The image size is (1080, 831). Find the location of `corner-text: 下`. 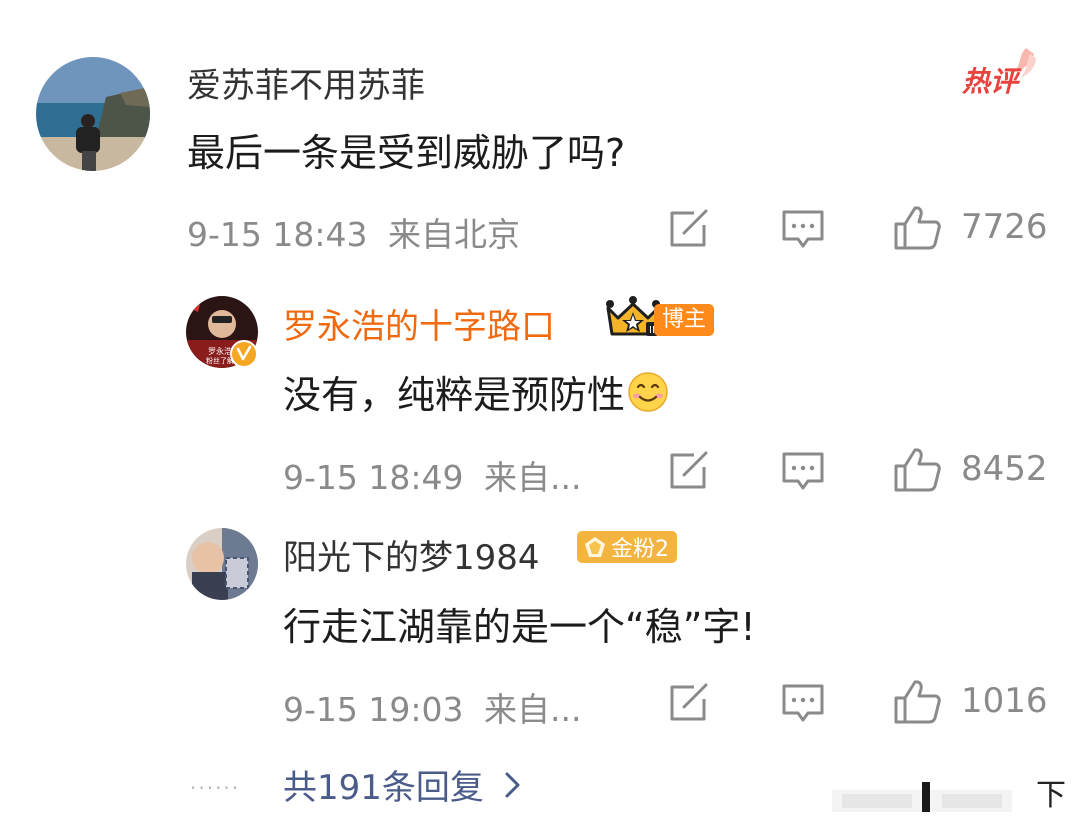

corner-text: 下 is located at coordinates (1051, 795).